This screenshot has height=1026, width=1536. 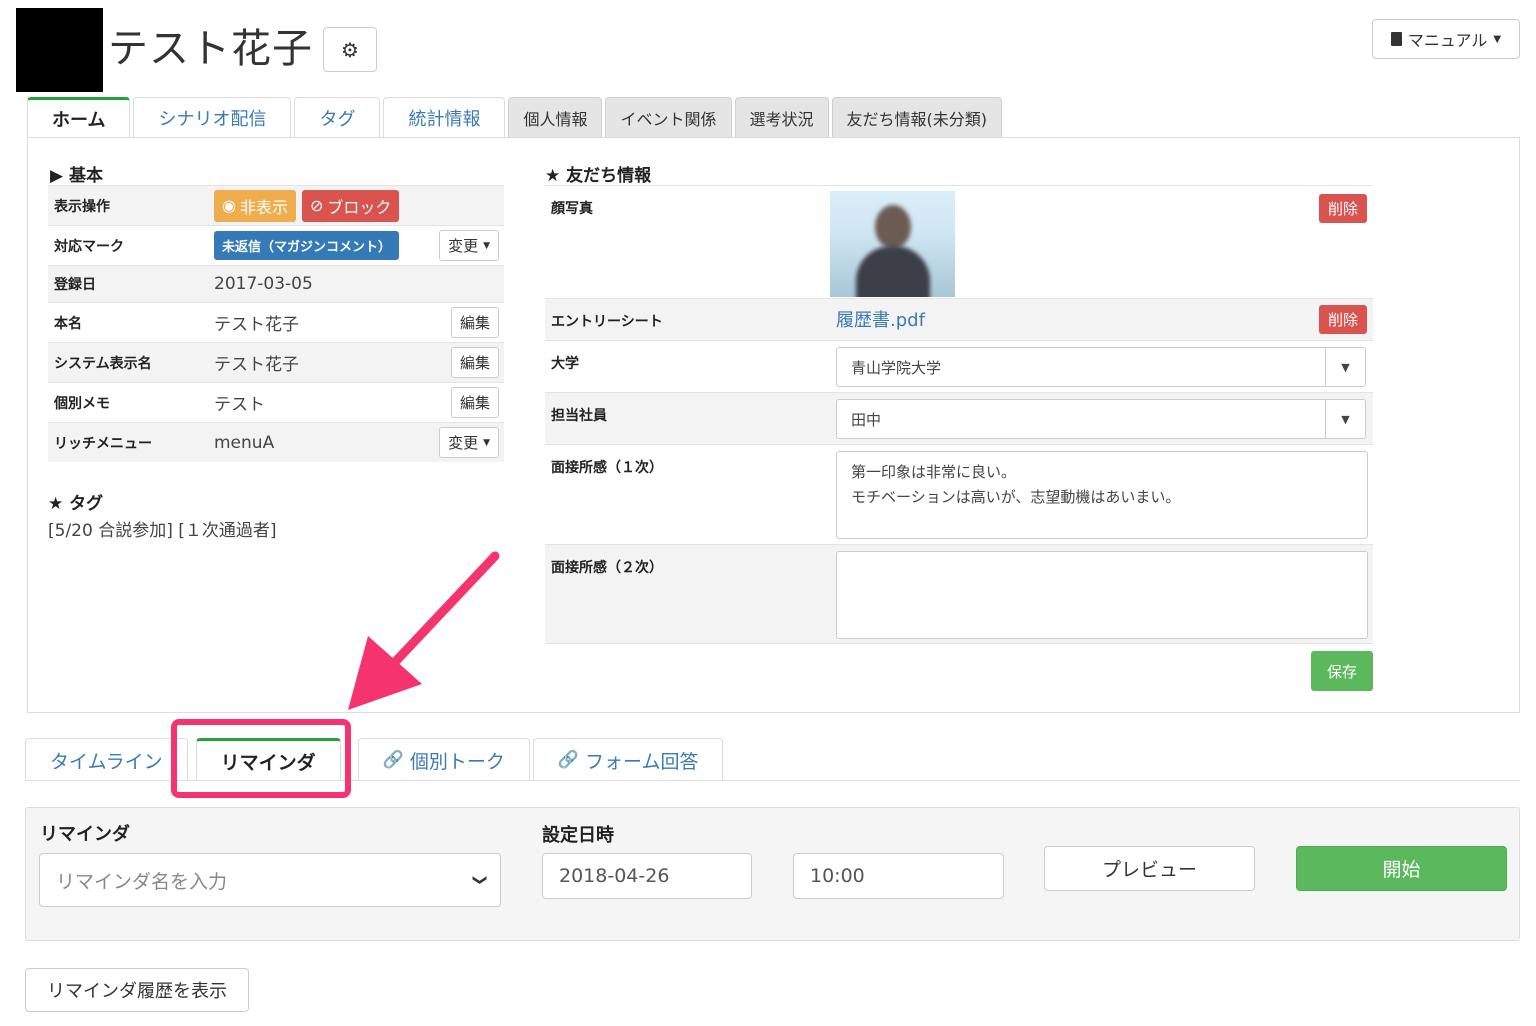 I want to click on interview1-textarea: 第一印象は非常に良い。 モチベーションは高いが、志望動機はあいまい。, so click(x=1102, y=495).